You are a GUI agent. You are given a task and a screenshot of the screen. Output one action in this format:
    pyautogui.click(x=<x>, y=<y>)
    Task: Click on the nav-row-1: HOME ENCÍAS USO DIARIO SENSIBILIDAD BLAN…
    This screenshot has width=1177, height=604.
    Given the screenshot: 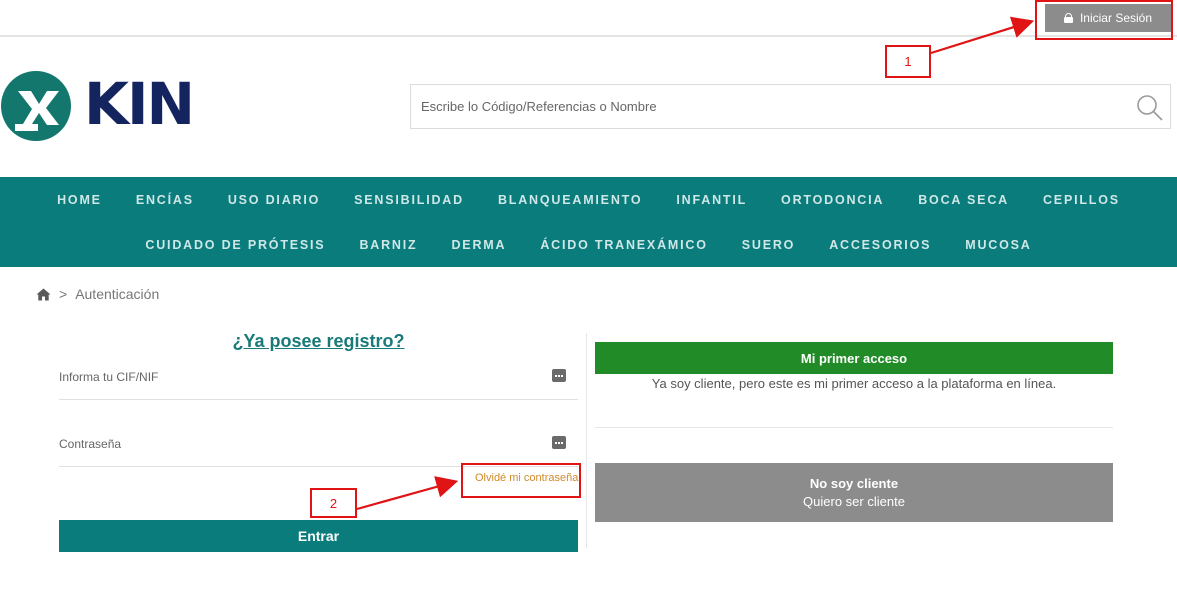 What is the action you would take?
    pyautogui.click(x=588, y=200)
    